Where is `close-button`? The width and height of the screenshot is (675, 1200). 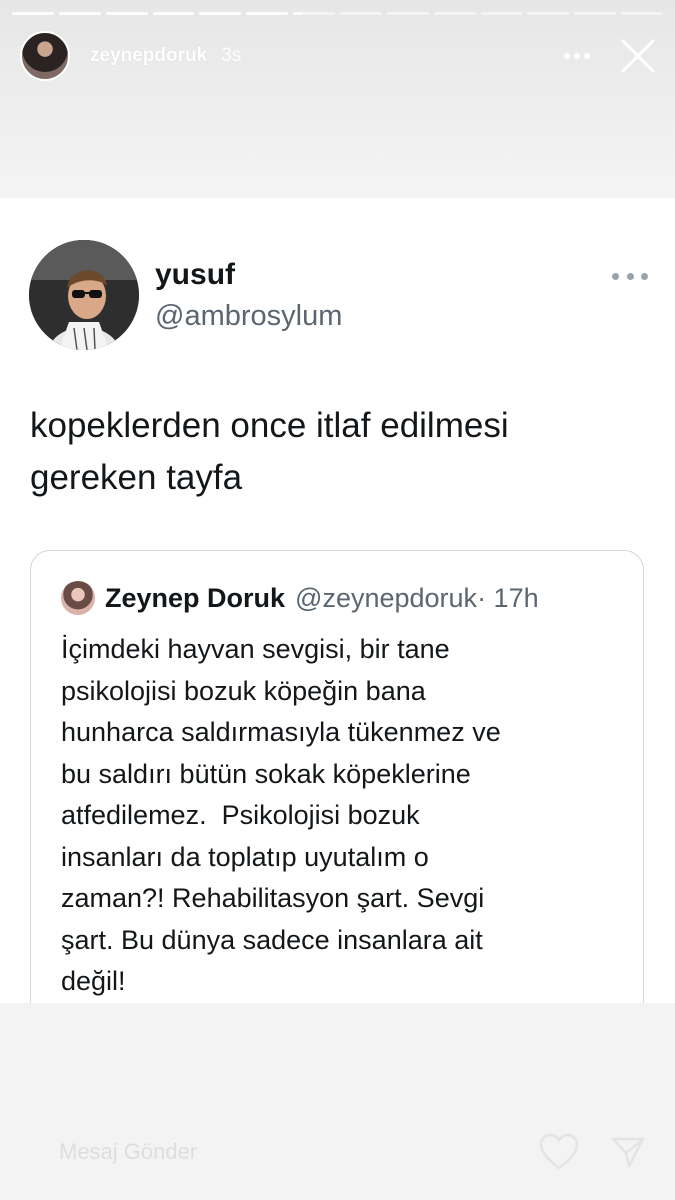
close-button is located at coordinates (638, 56).